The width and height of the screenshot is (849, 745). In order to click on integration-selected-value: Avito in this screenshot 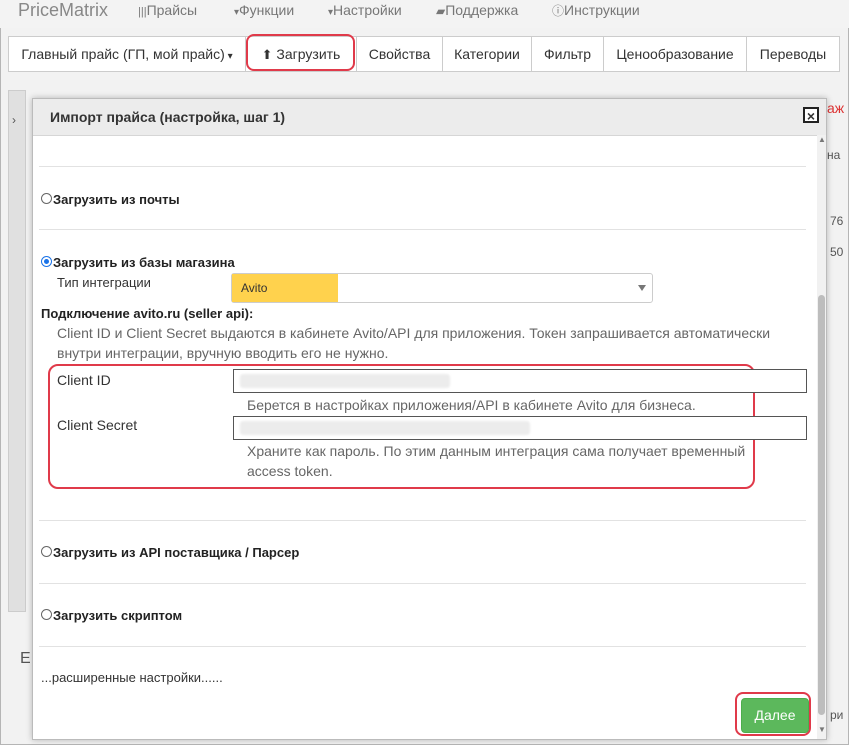, I will do `click(285, 288)`.